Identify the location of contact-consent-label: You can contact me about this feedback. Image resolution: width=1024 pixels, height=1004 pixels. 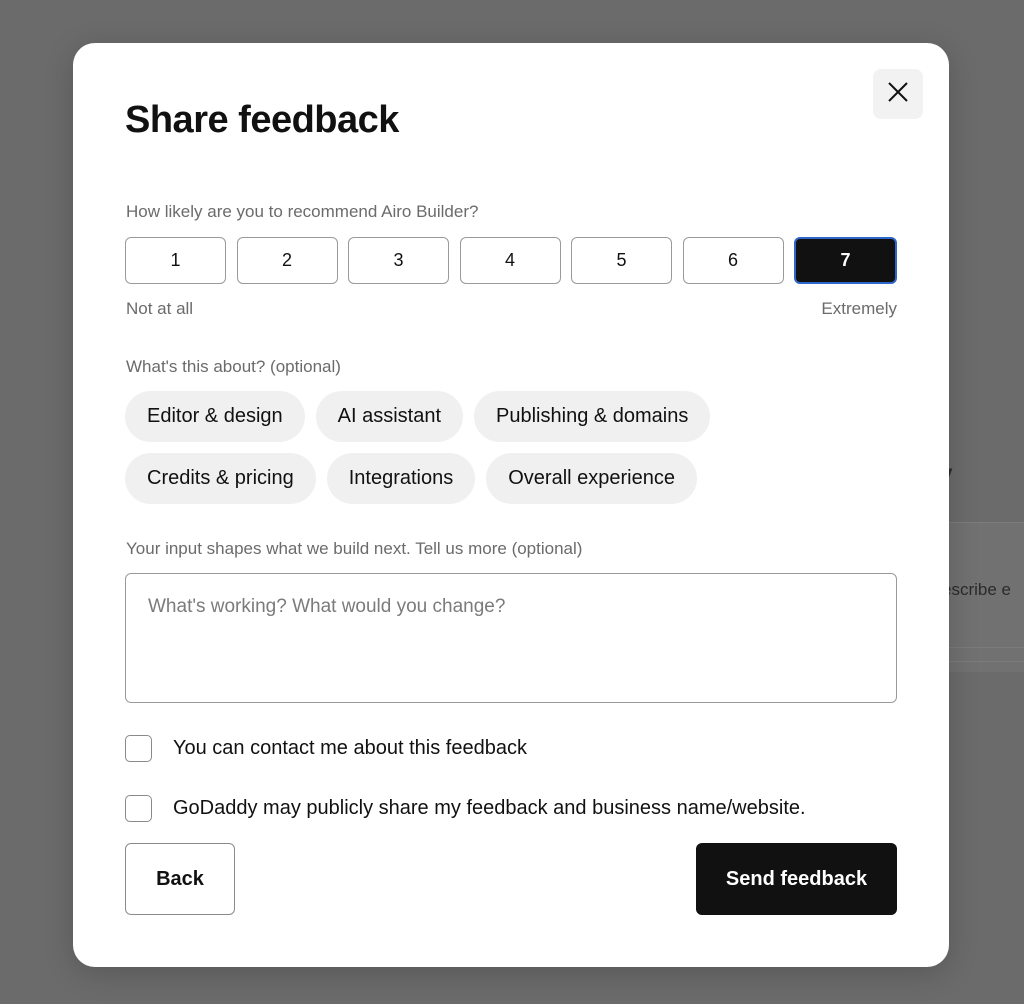
(350, 748).